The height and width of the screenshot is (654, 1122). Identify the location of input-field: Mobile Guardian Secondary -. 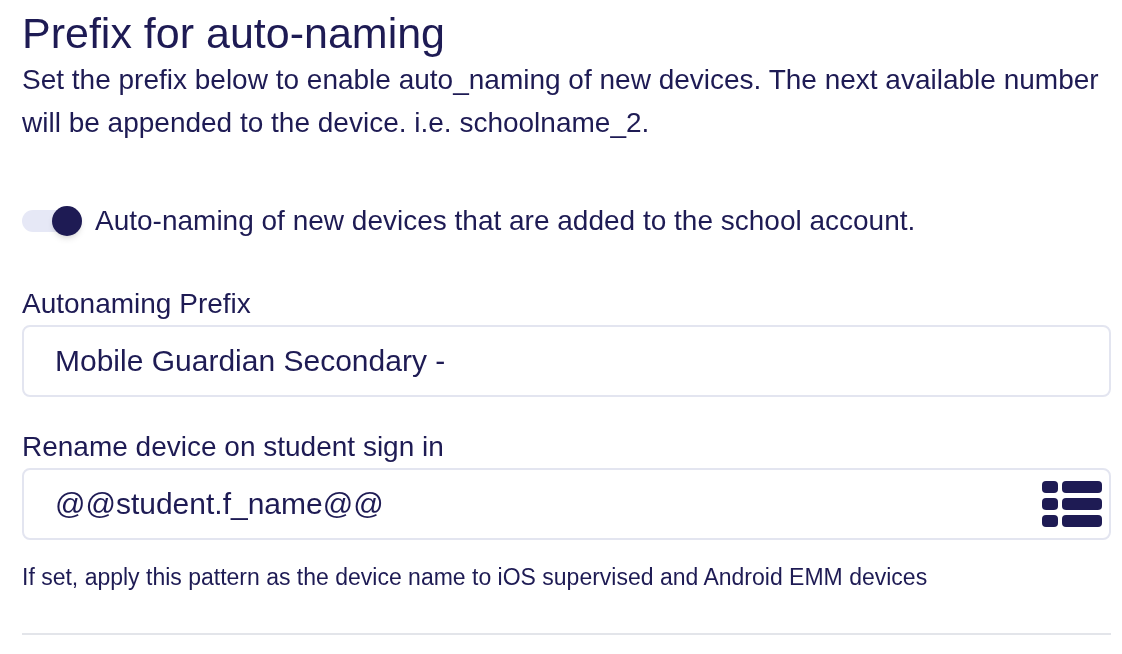
(566, 361).